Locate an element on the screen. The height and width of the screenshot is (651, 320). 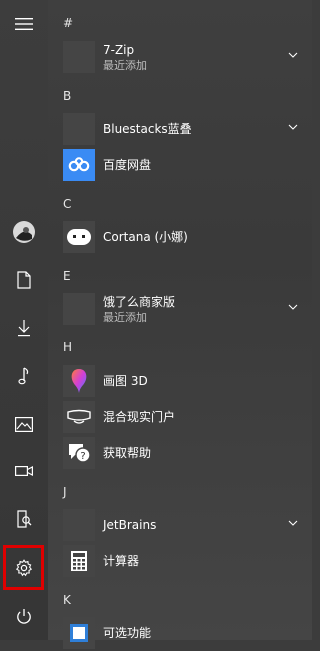
avatar is located at coordinates (24, 232).